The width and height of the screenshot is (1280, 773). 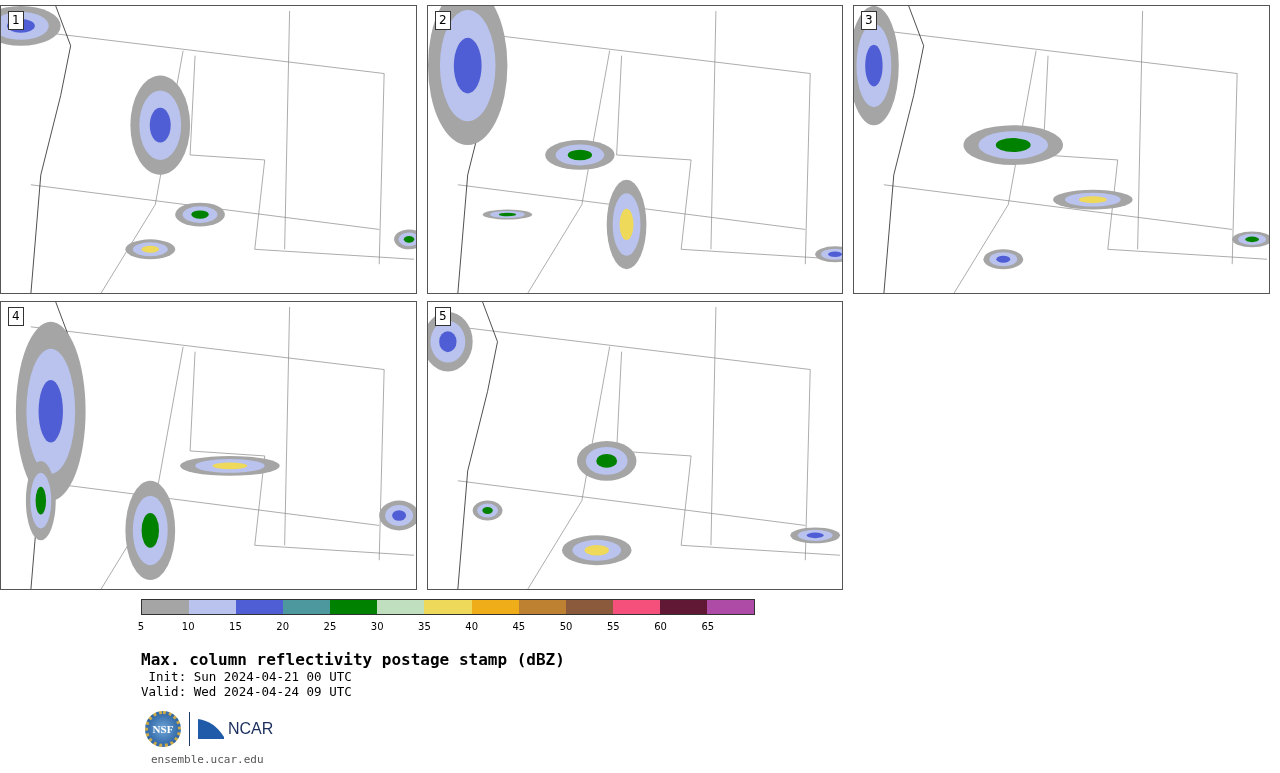 What do you see at coordinates (251, 729) in the screenshot?
I see `ncar-logo: NCAR` at bounding box center [251, 729].